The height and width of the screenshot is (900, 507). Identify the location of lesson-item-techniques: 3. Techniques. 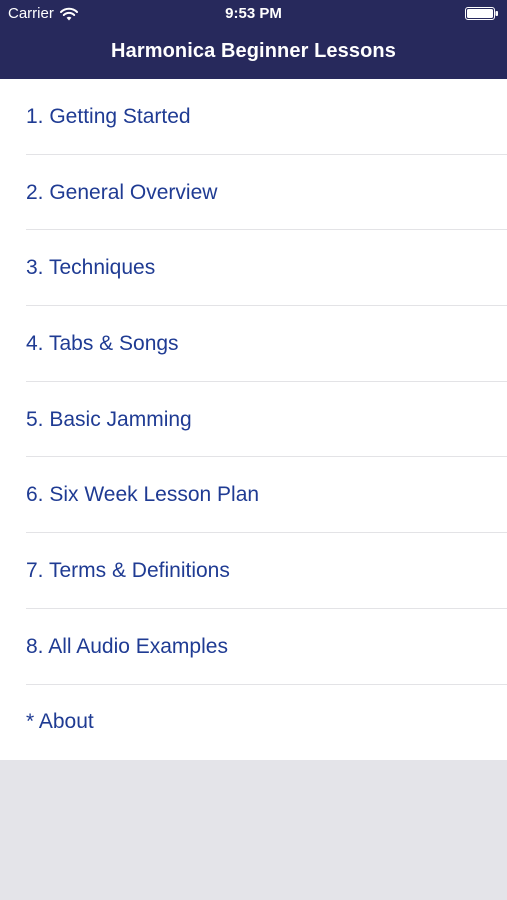
(253, 268).